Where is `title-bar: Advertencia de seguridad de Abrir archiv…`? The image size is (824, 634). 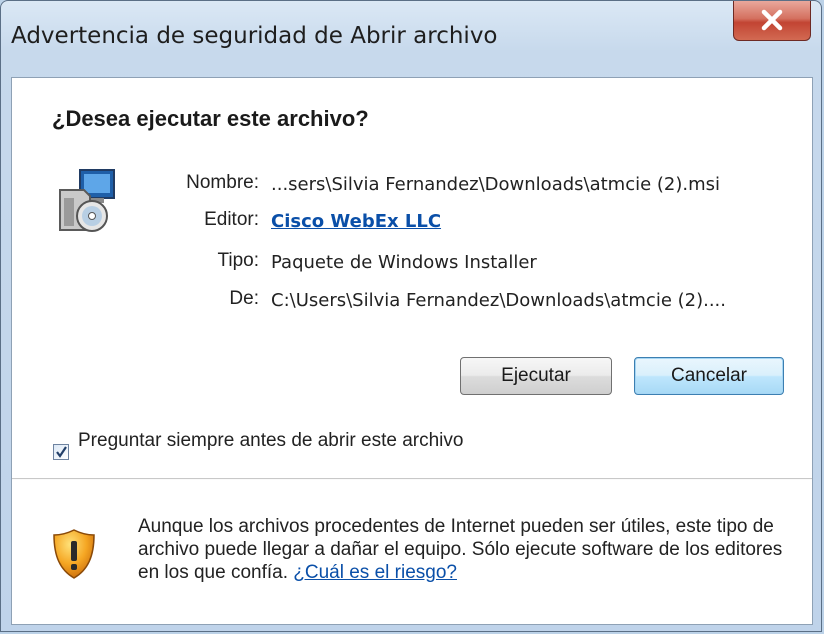
title-bar: Advertencia de seguridad de Abrir archiv… is located at coordinates (411, 43).